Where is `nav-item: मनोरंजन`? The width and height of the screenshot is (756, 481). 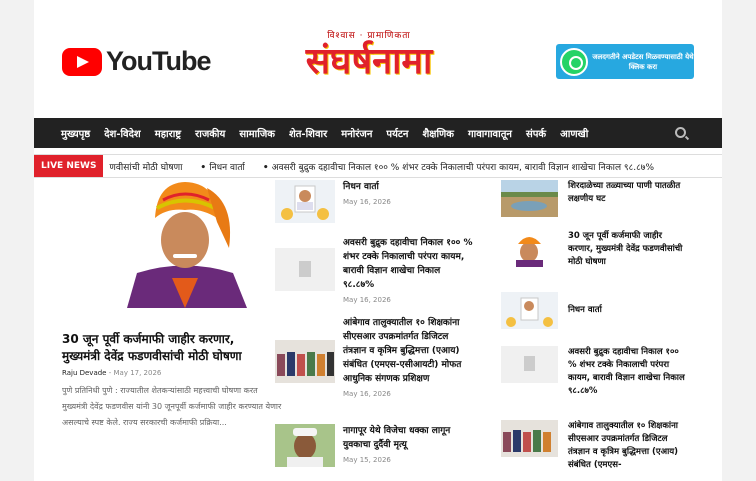
nav-item: मनोरंजन is located at coordinates (356, 133).